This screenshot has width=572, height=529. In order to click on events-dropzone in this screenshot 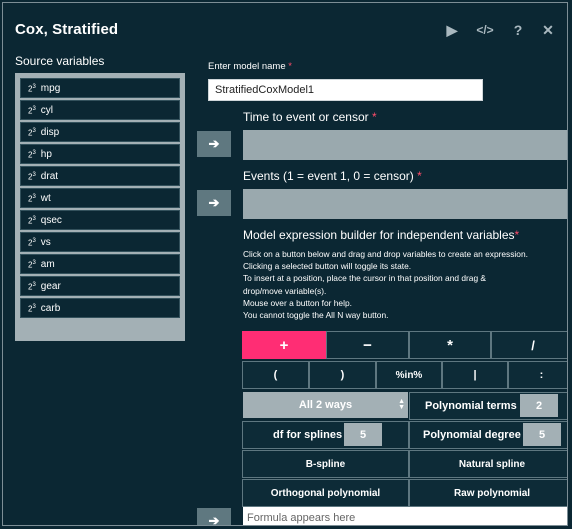, I will do `click(405, 204)`.